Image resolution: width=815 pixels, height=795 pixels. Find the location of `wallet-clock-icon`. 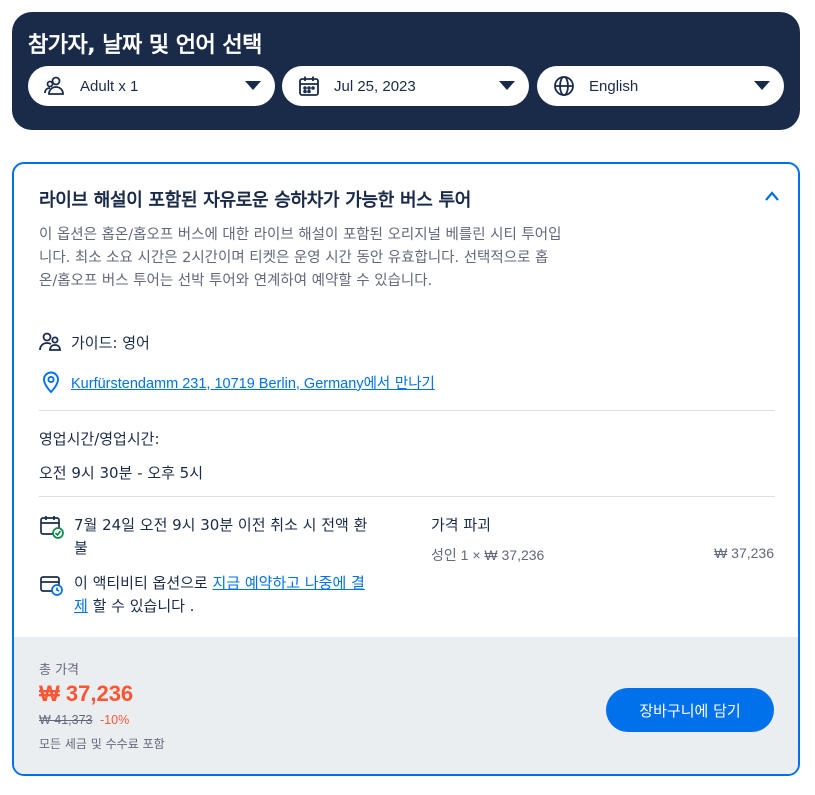

wallet-clock-icon is located at coordinates (52, 585).